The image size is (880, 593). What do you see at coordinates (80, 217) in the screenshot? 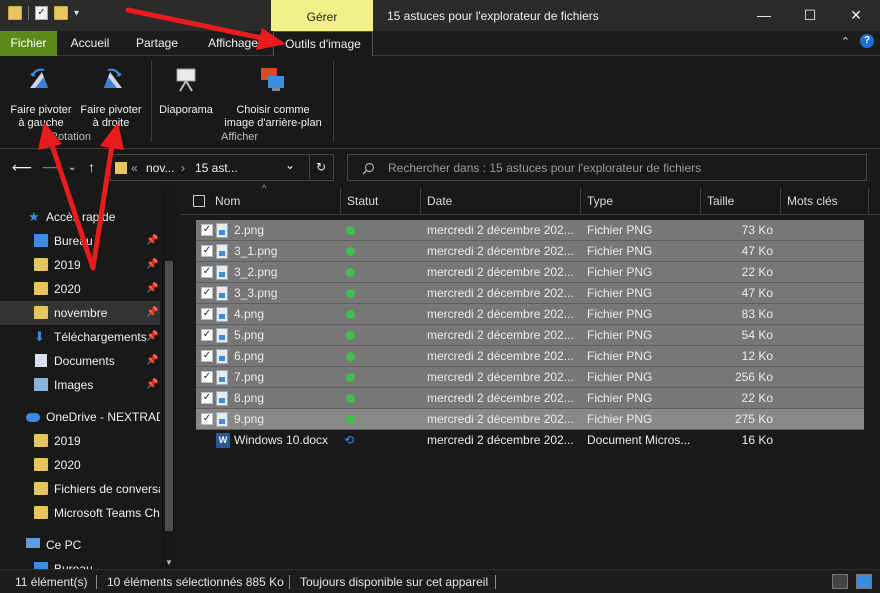
I see `nav-quick-access: ★ Accès rapide` at bounding box center [80, 217].